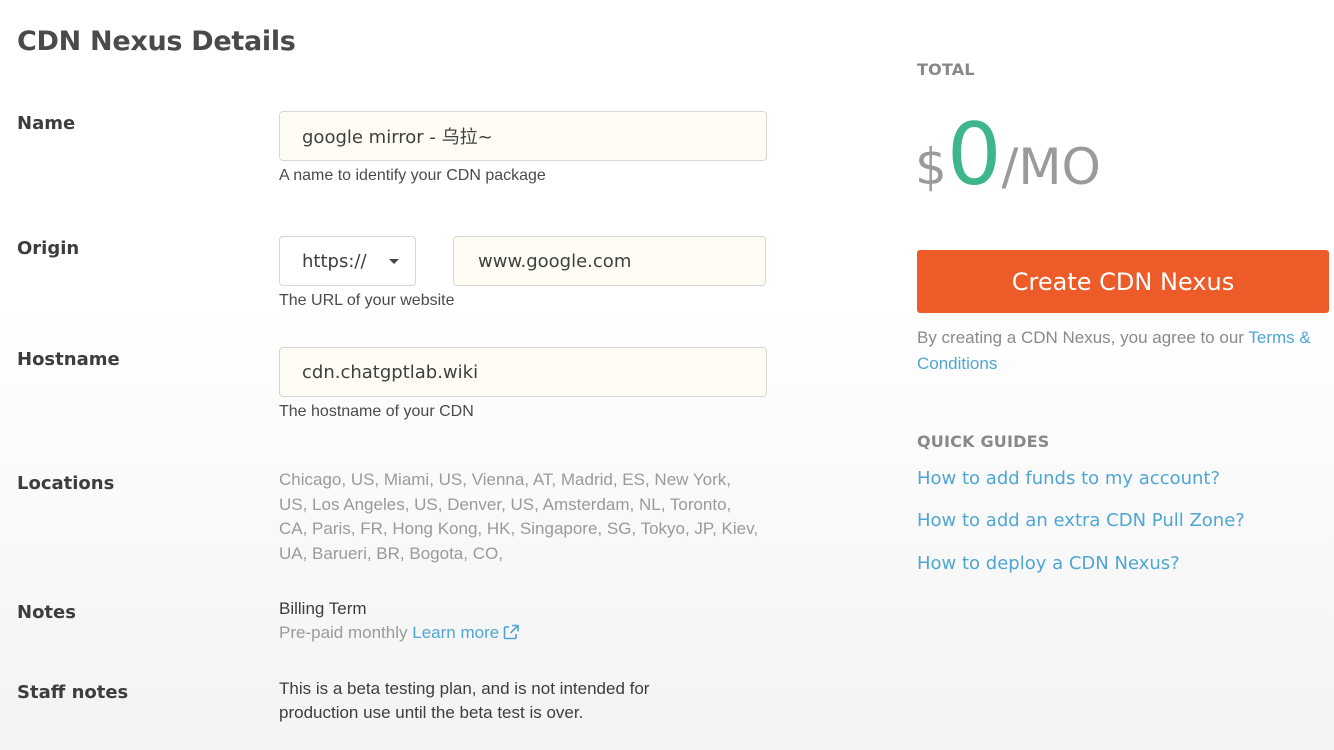 The width and height of the screenshot is (1334, 750). I want to click on protocol-select: https://, so click(347, 261).